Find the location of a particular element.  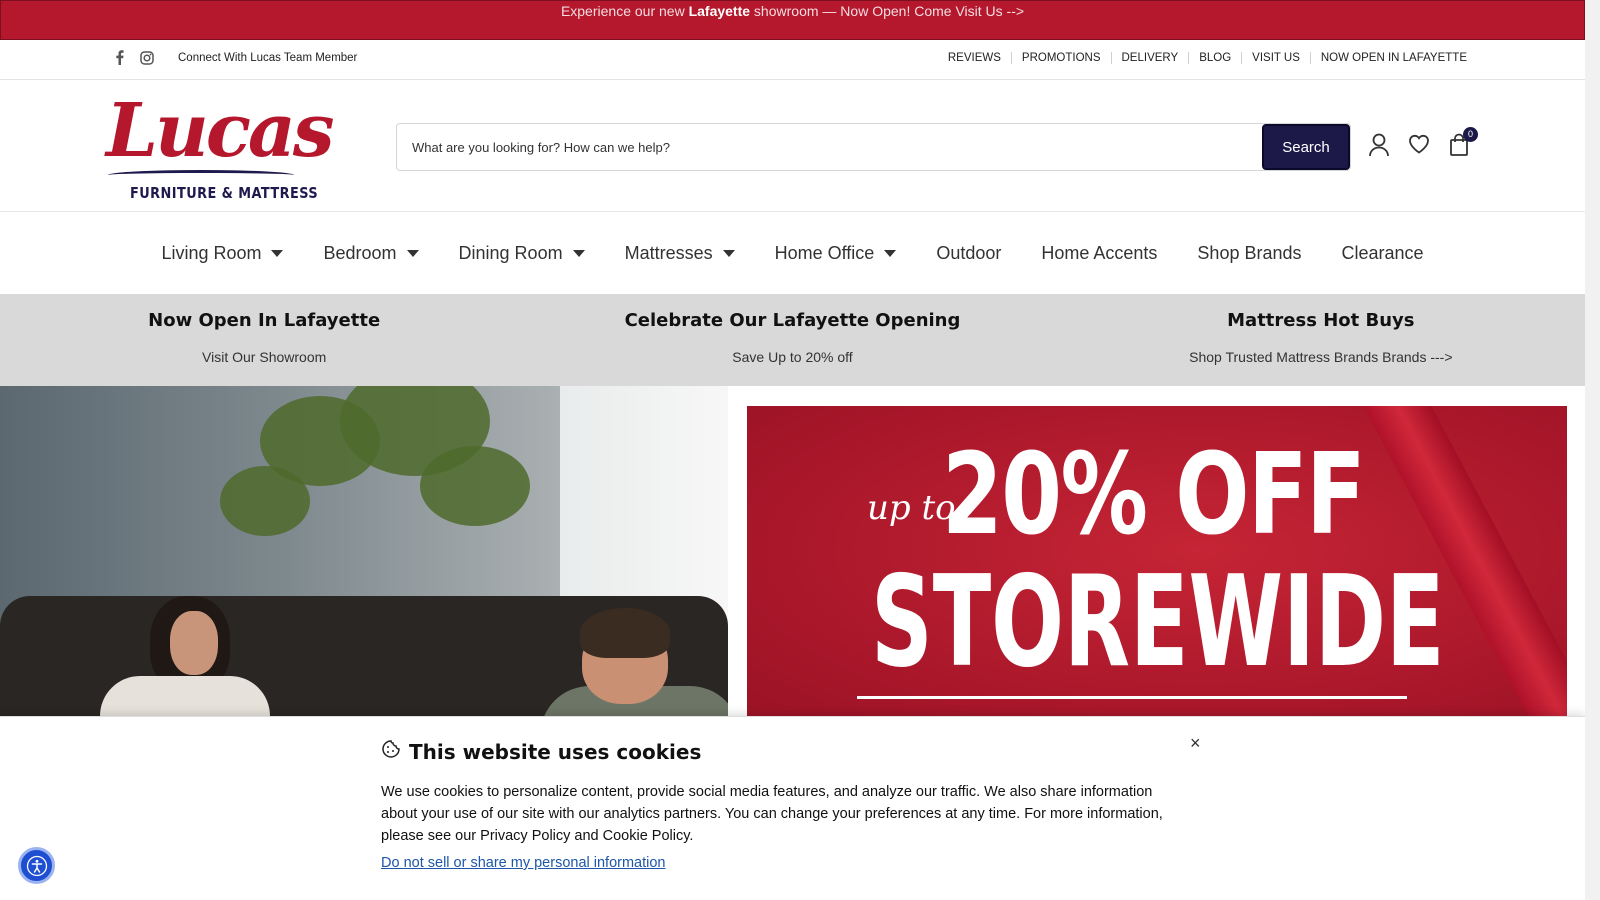

nav-shop-brands: Shop Brands is located at coordinates (1249, 253).